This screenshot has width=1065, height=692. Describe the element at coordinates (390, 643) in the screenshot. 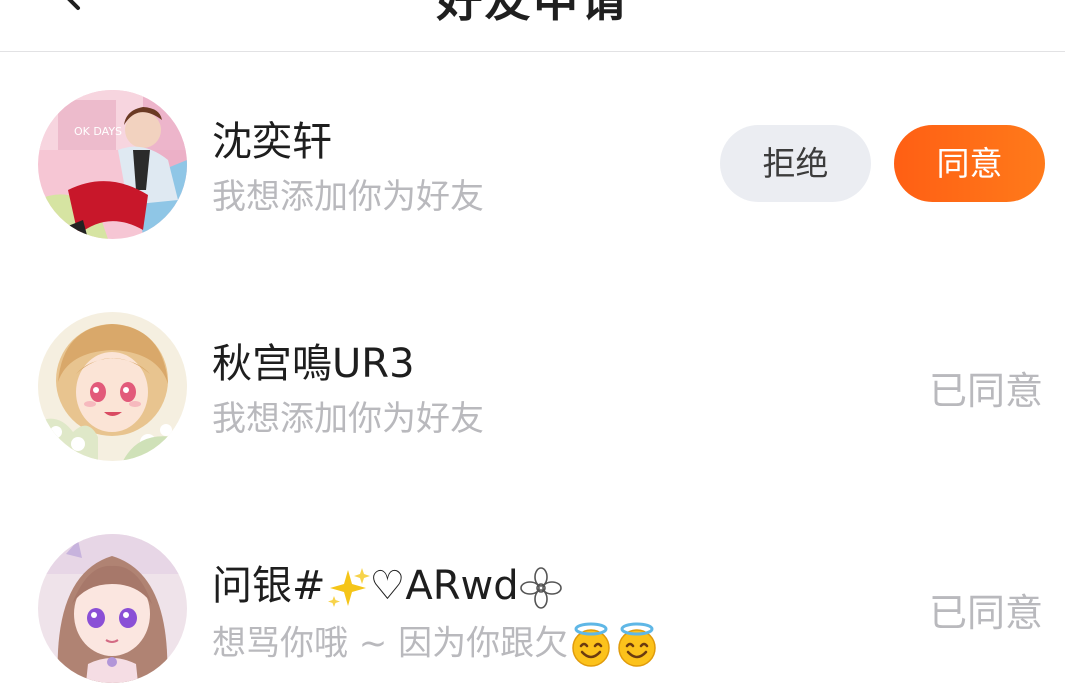

I see `request-message-text: 想骂你哦 ~ 因为你跟欠` at that location.